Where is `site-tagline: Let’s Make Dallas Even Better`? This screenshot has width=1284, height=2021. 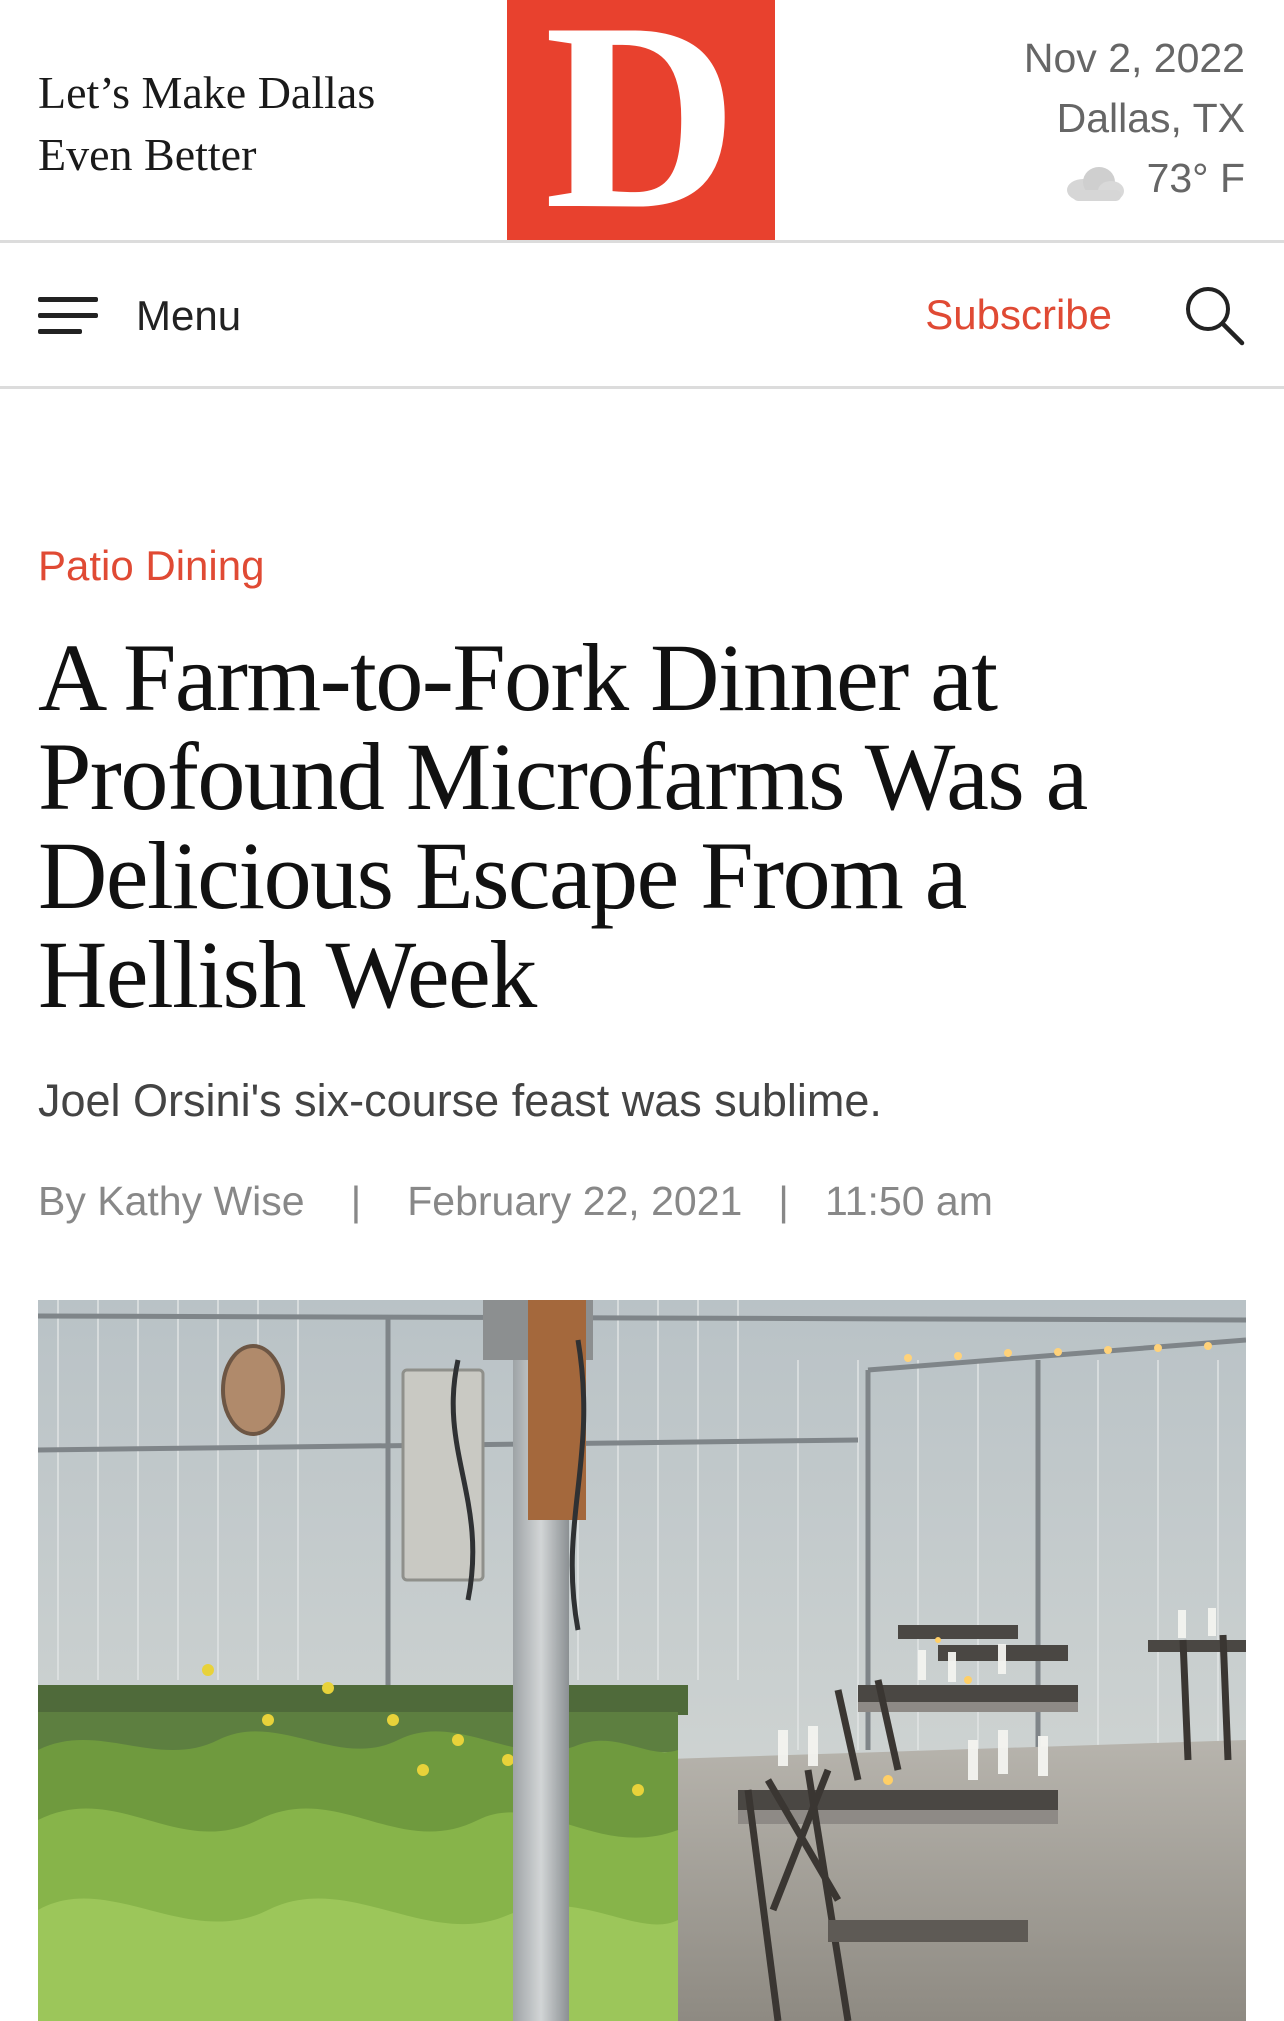
site-tagline: Let’s Make Dallas Even Better is located at coordinates (248, 124).